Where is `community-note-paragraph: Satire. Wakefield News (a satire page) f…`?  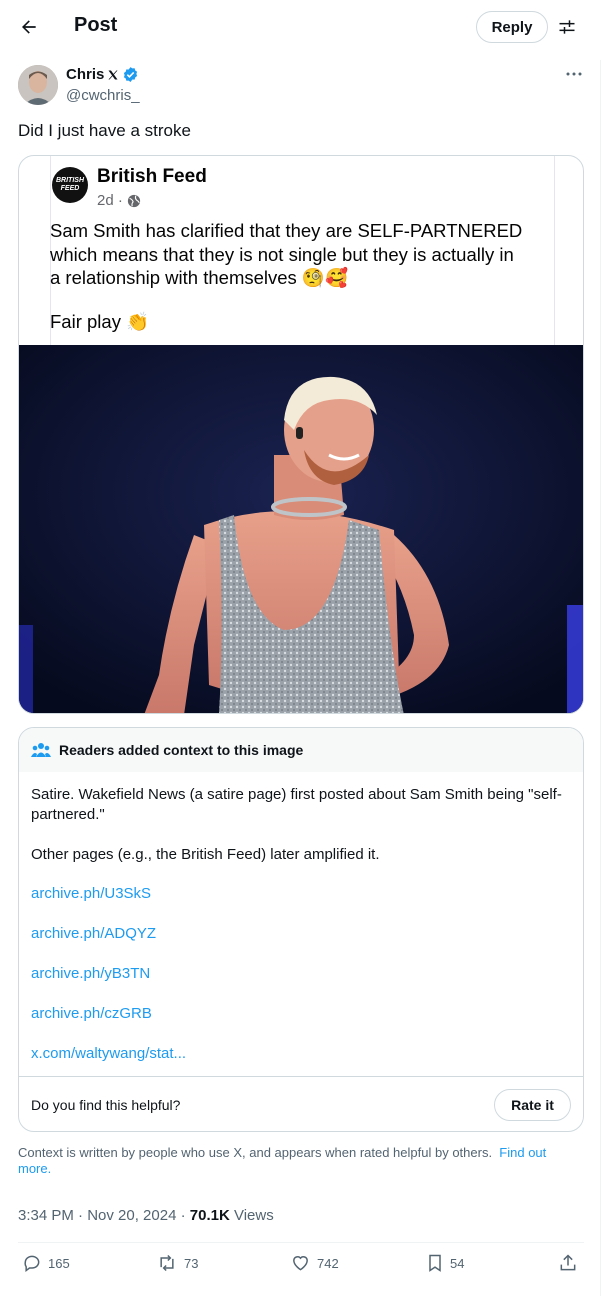
community-note-paragraph: Satire. Wakefield News (a satire page) f… is located at coordinates (296, 804).